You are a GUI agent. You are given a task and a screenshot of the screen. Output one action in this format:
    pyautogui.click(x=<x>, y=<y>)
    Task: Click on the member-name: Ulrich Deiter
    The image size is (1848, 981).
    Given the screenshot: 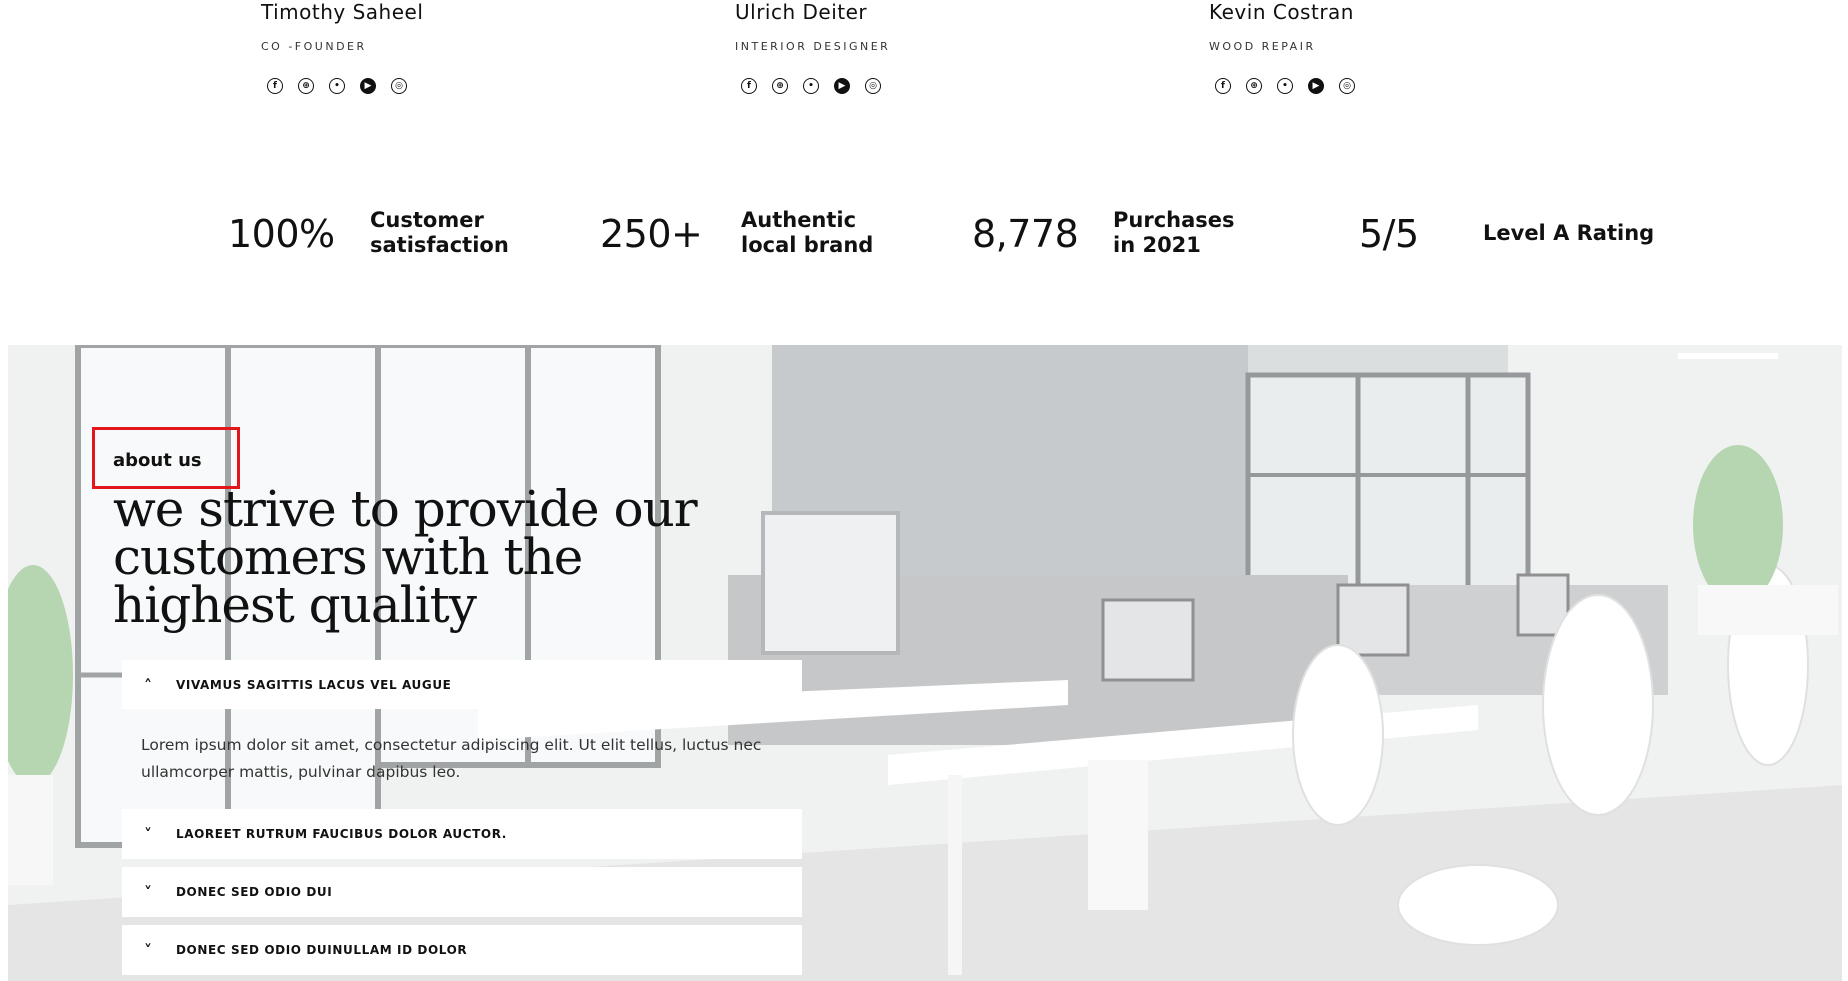 What is the action you would take?
    pyautogui.click(x=801, y=12)
    